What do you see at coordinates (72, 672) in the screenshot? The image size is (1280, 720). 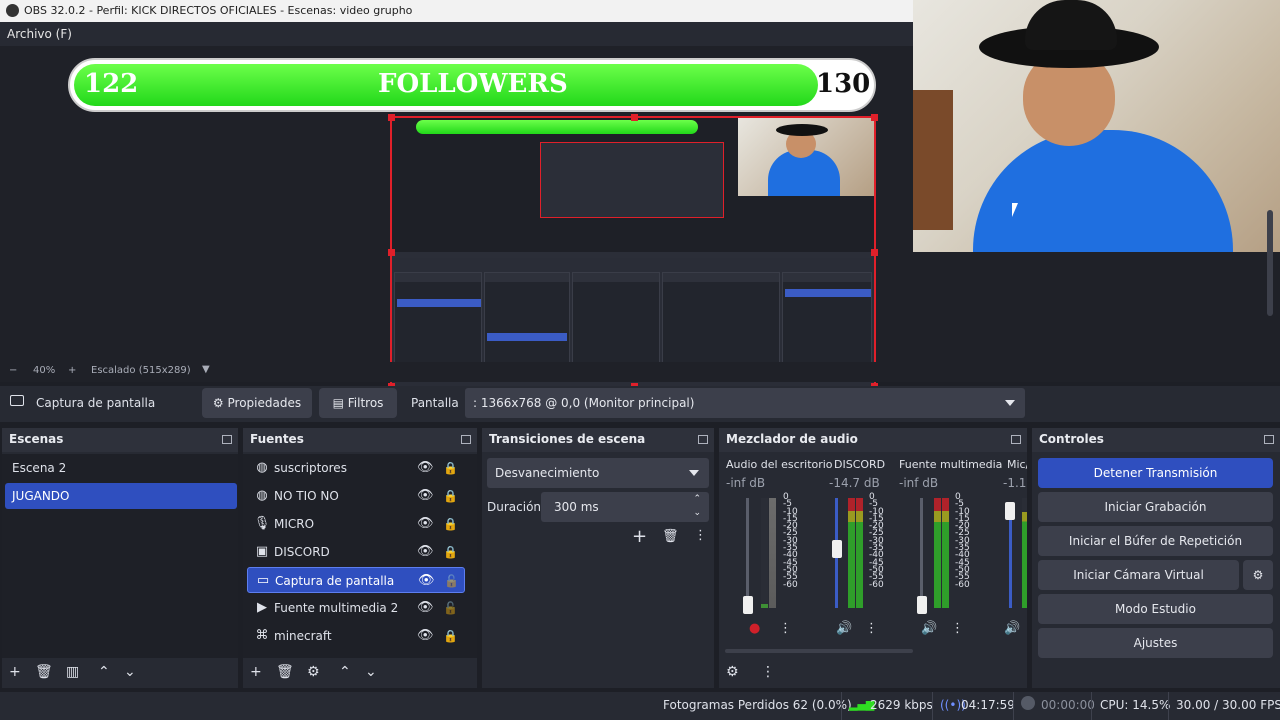 I see `scene-filters-icon: ▥` at bounding box center [72, 672].